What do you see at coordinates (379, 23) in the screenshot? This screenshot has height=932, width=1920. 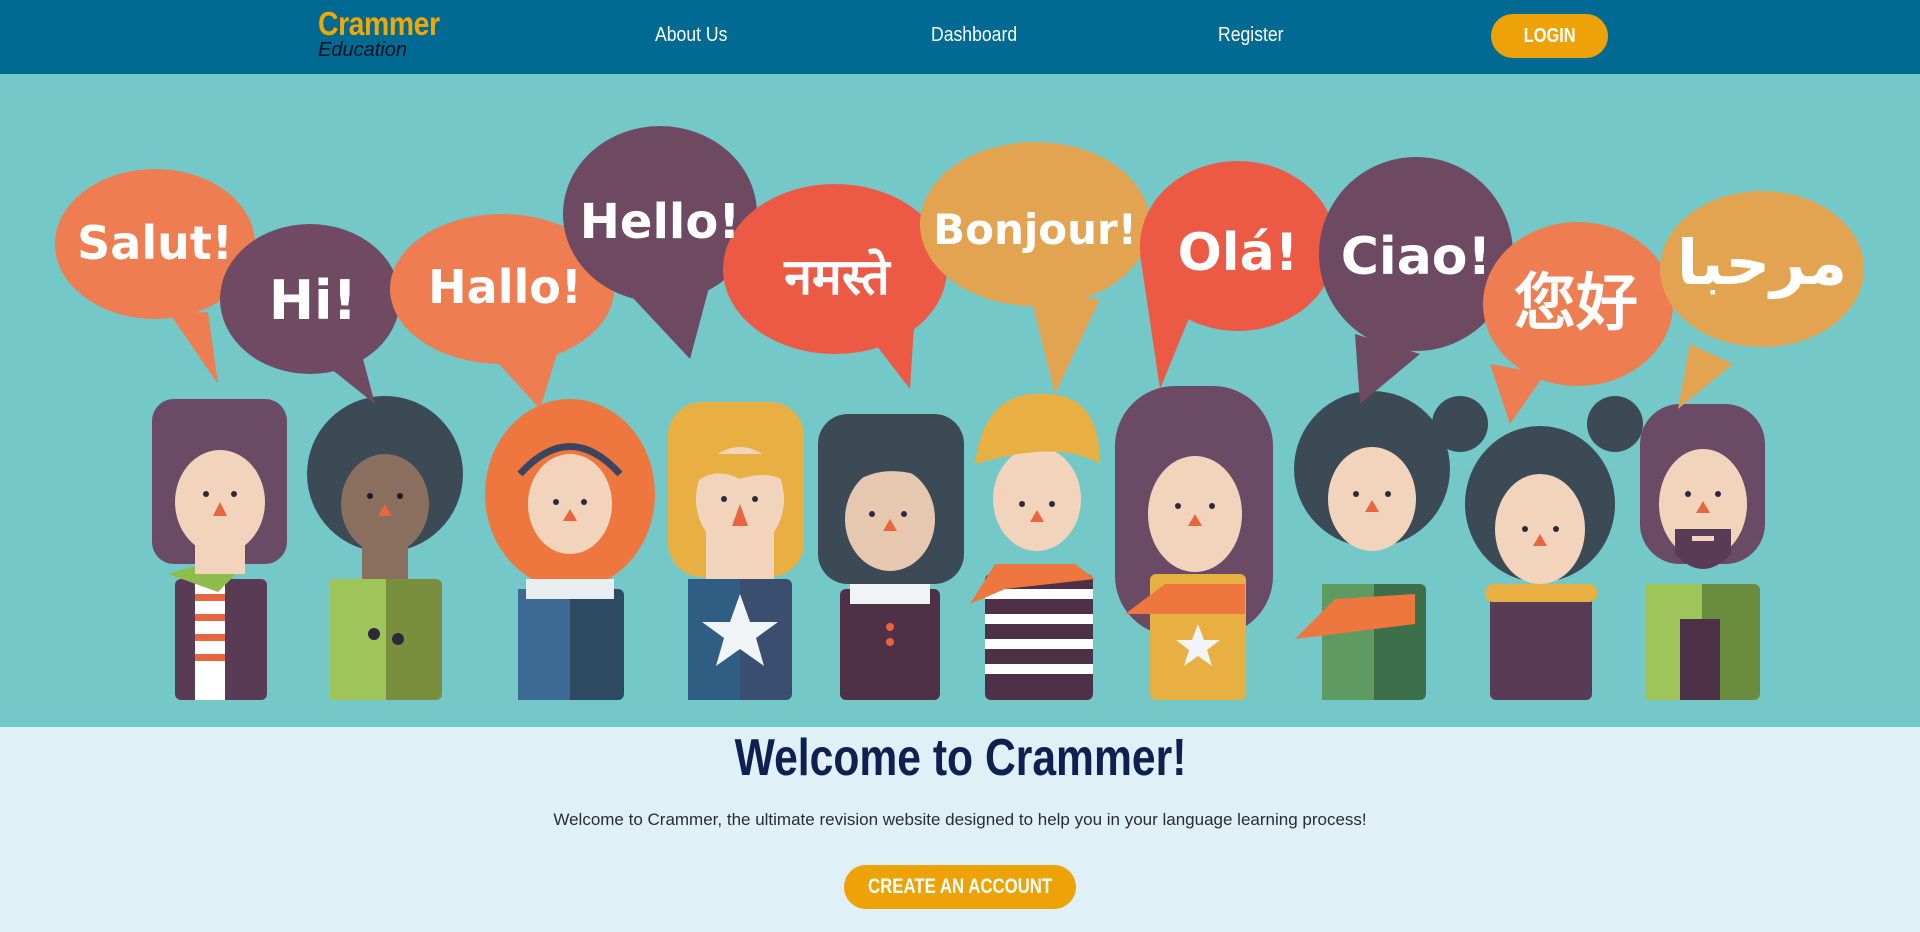 I see `brand-name: Crammer` at bounding box center [379, 23].